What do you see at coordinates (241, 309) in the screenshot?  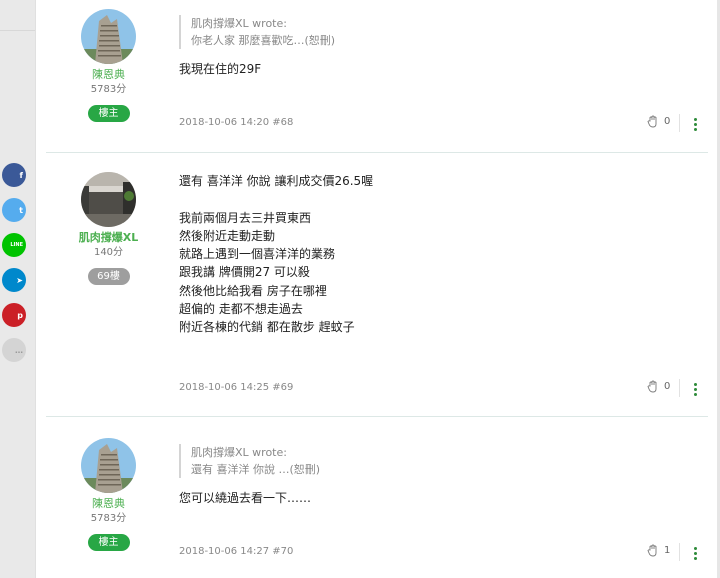 I see `body-line: 超偏的 走都不想走過去` at bounding box center [241, 309].